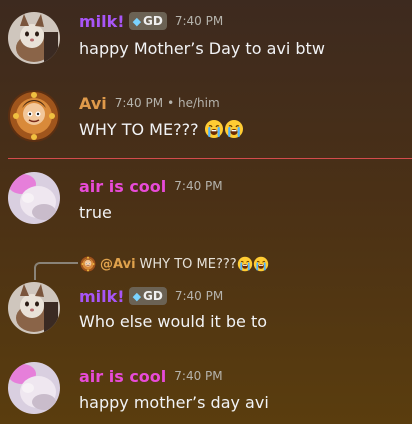 The image size is (412, 424). I want to click on pronouns: • he/him, so click(193, 103).